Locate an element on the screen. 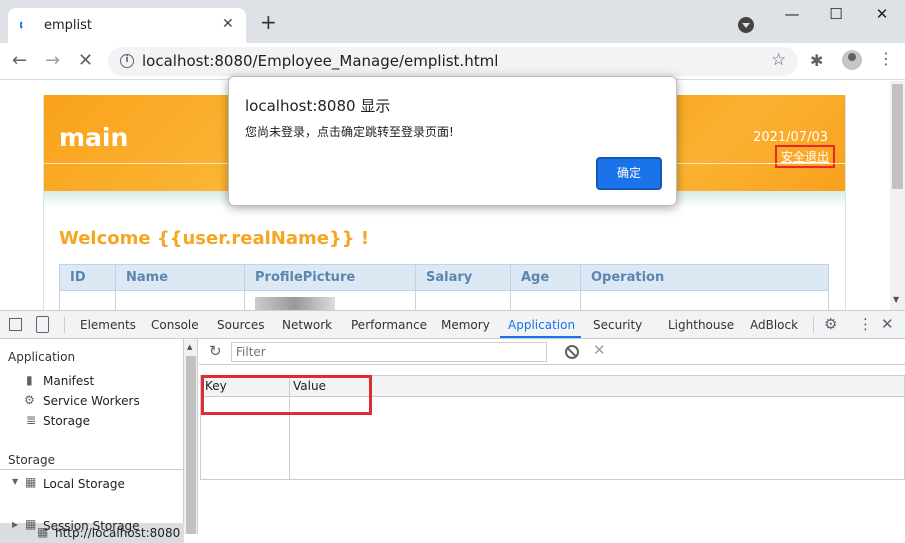 This screenshot has height=543, width=905. clear-all-icon is located at coordinates (572, 352).